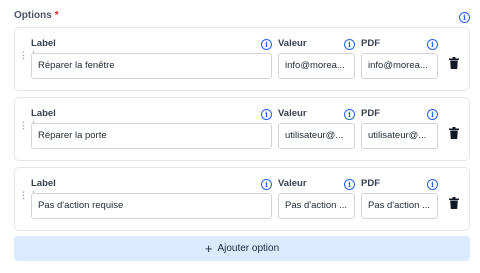  I want to click on option-label-input: Réparer la fenêtre, so click(151, 66).